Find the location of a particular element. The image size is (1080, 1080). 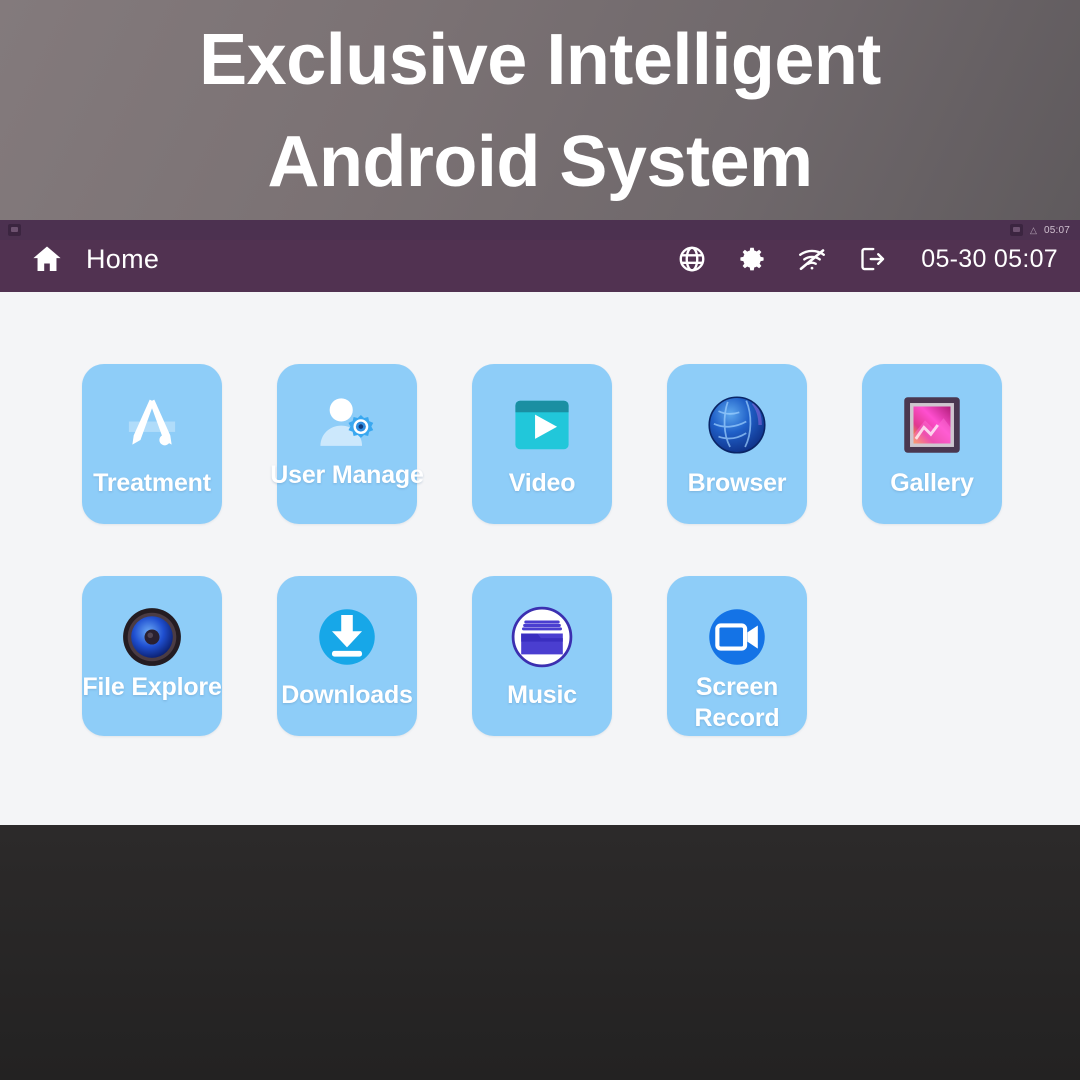

speaker-circle-icon is located at coordinates (152, 637).